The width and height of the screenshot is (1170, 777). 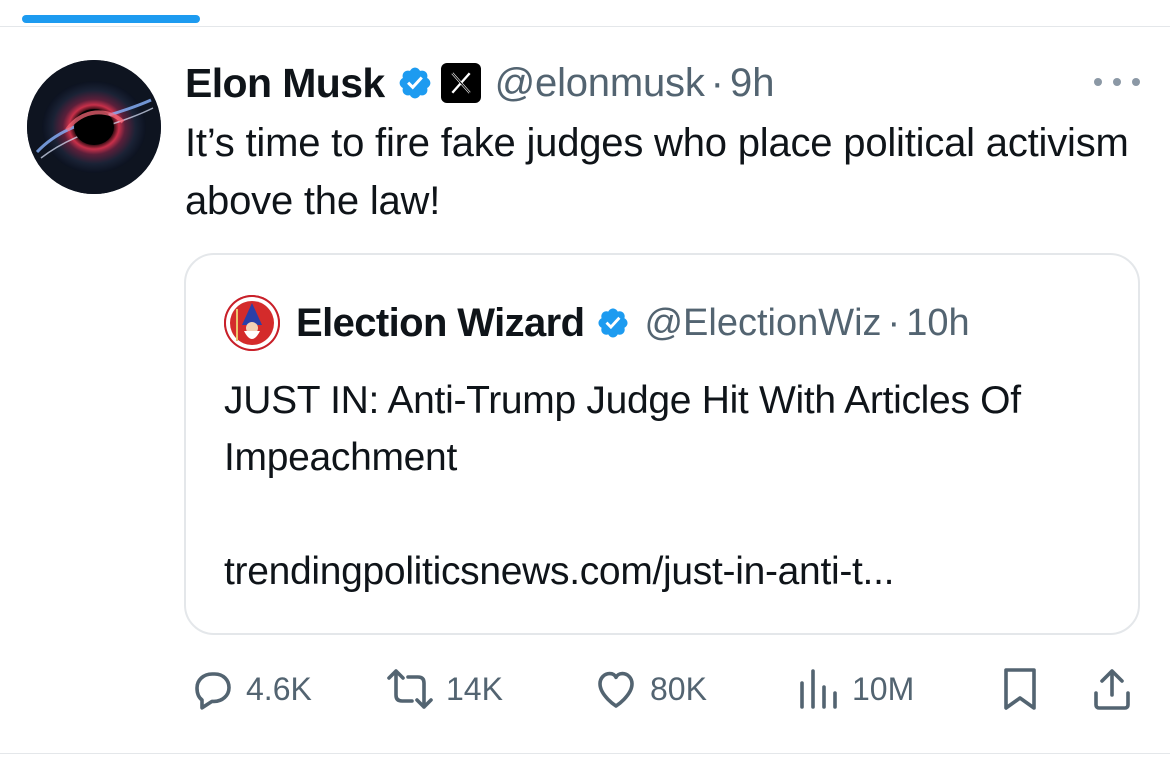 I want to click on reply-icon, so click(x=213, y=691).